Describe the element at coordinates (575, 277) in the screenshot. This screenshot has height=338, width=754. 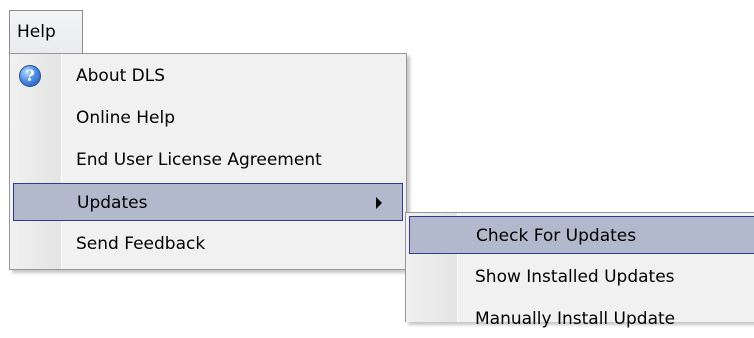
I see `submenu-item-label: Show Installed Updates` at that location.